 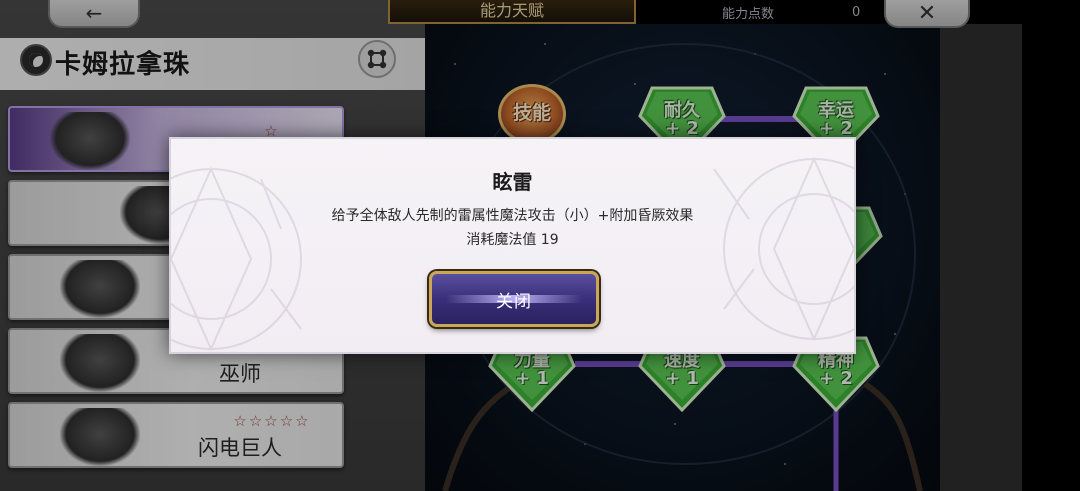 I want to click on close-button-label: 关闭, so click(x=514, y=301).